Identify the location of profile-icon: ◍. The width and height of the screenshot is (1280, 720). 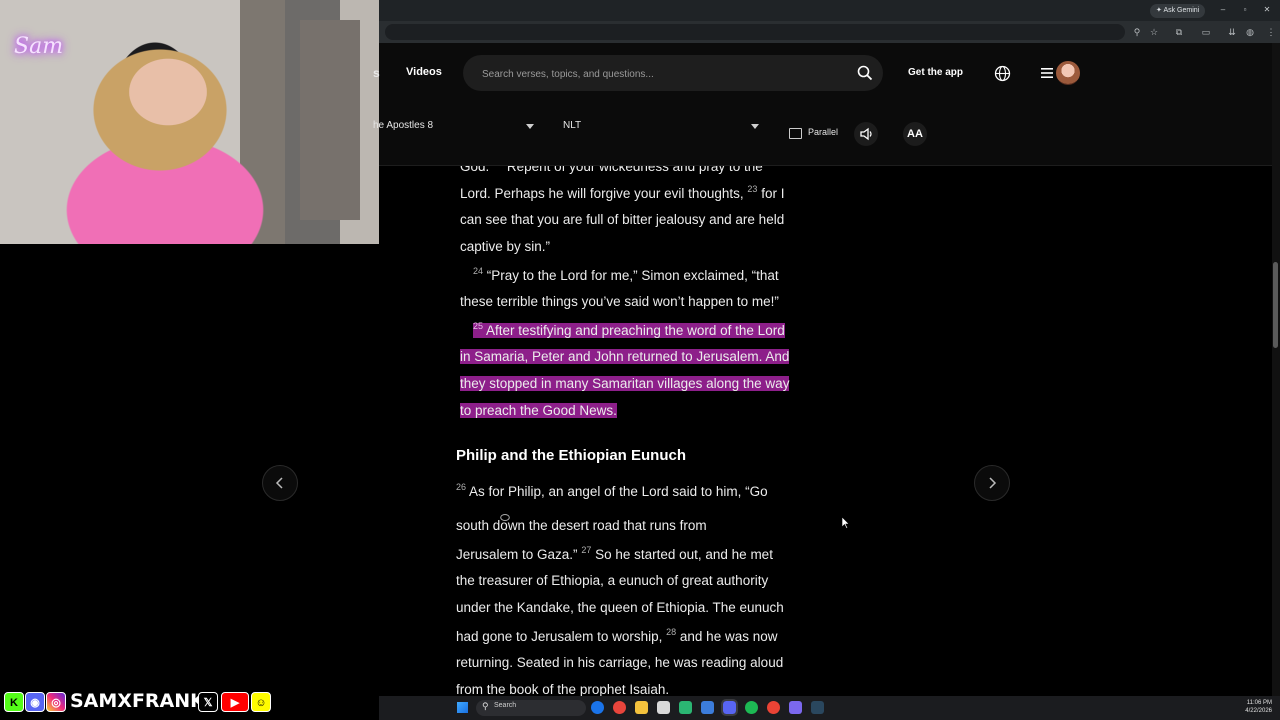
(1250, 32).